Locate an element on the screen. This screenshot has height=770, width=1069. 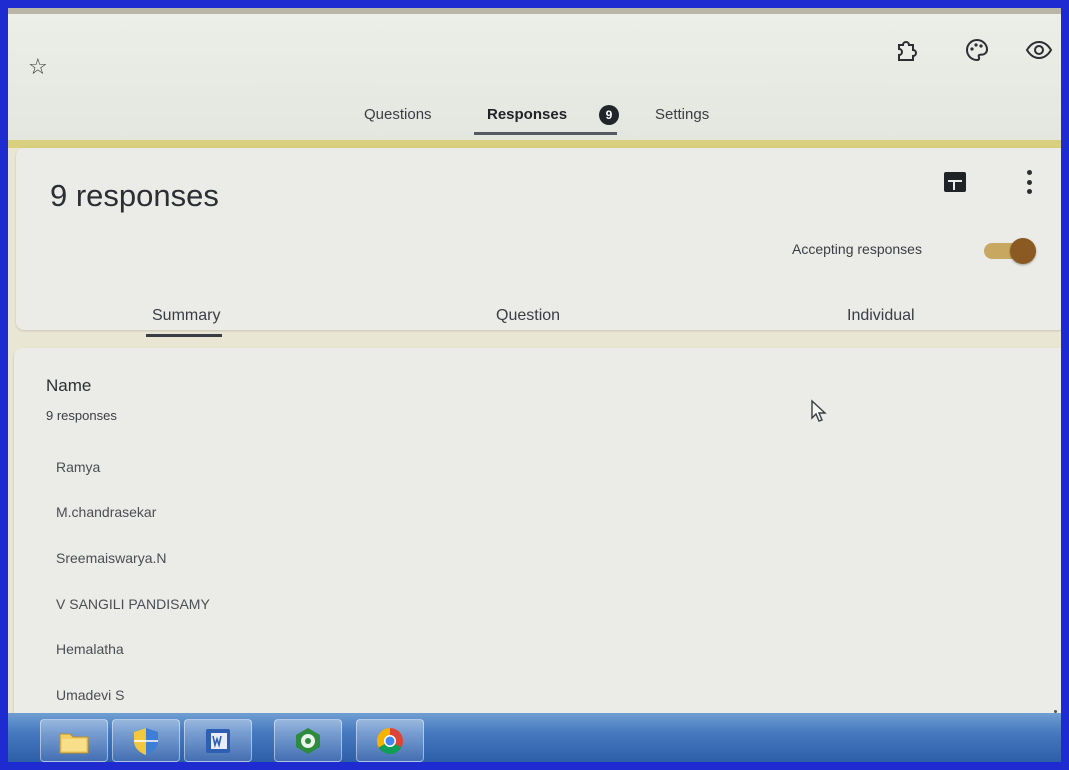
question-response-count: 9 responses is located at coordinates (81, 415).